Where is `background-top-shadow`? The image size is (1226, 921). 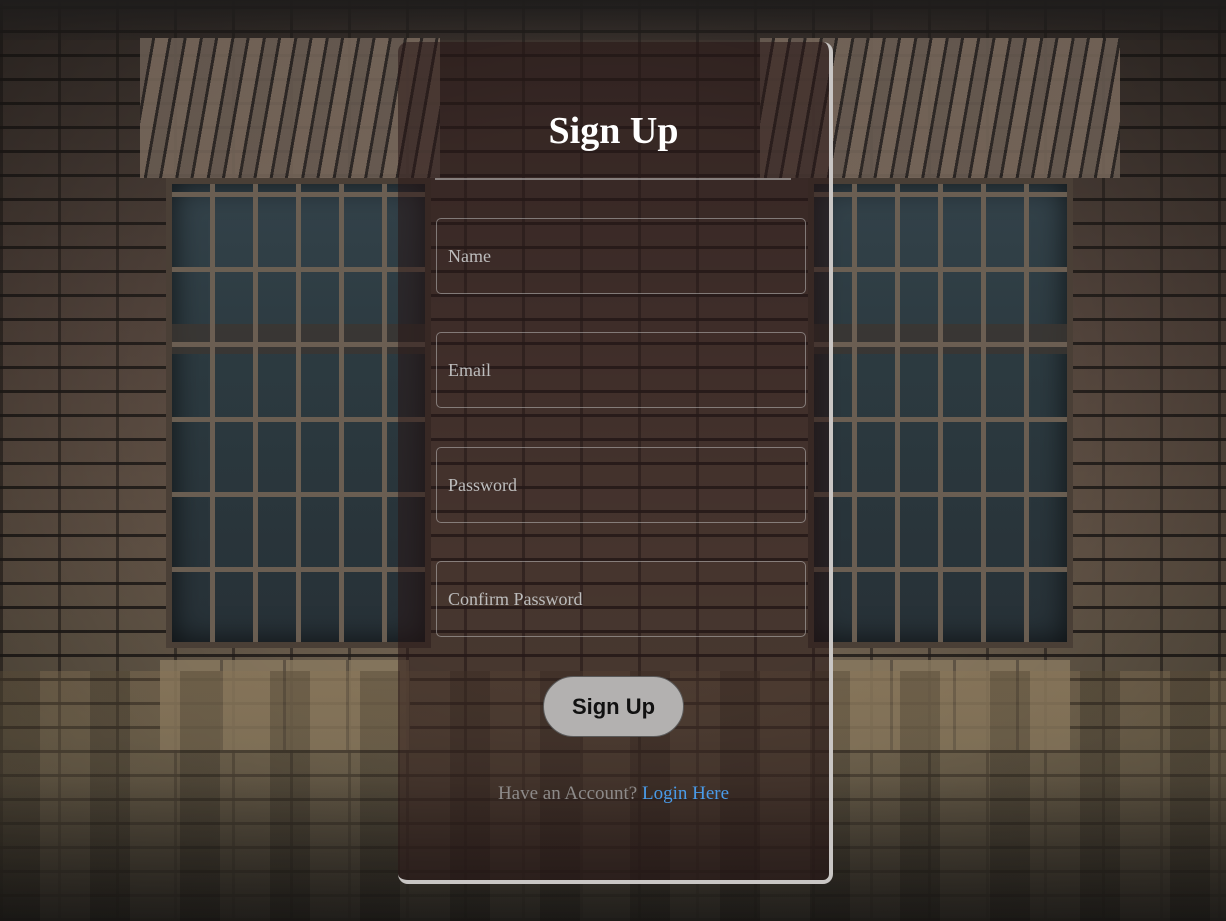 background-top-shadow is located at coordinates (613, 20).